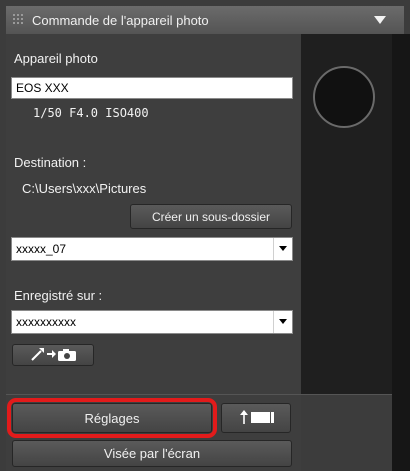 The width and height of the screenshot is (410, 471). What do you see at coordinates (401, 252) in the screenshot?
I see `right-edge-bar` at bounding box center [401, 252].